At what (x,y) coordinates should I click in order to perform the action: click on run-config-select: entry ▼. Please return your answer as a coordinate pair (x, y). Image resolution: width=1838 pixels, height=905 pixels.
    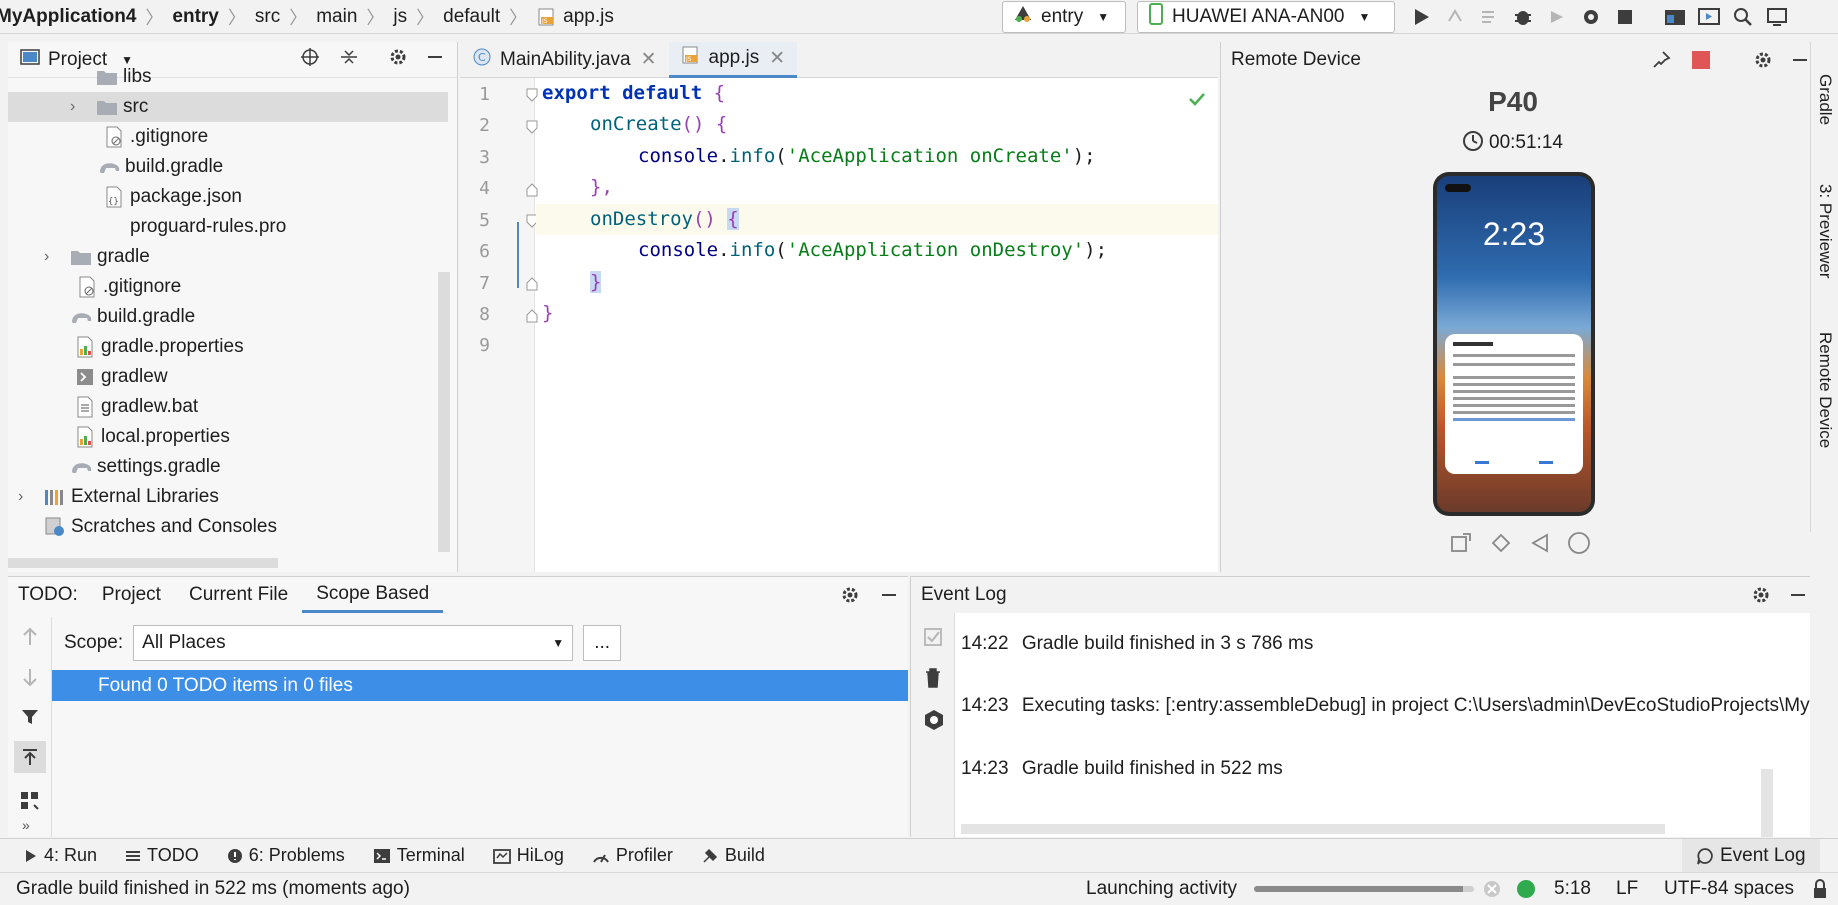
    Looking at the image, I should click on (1064, 17).